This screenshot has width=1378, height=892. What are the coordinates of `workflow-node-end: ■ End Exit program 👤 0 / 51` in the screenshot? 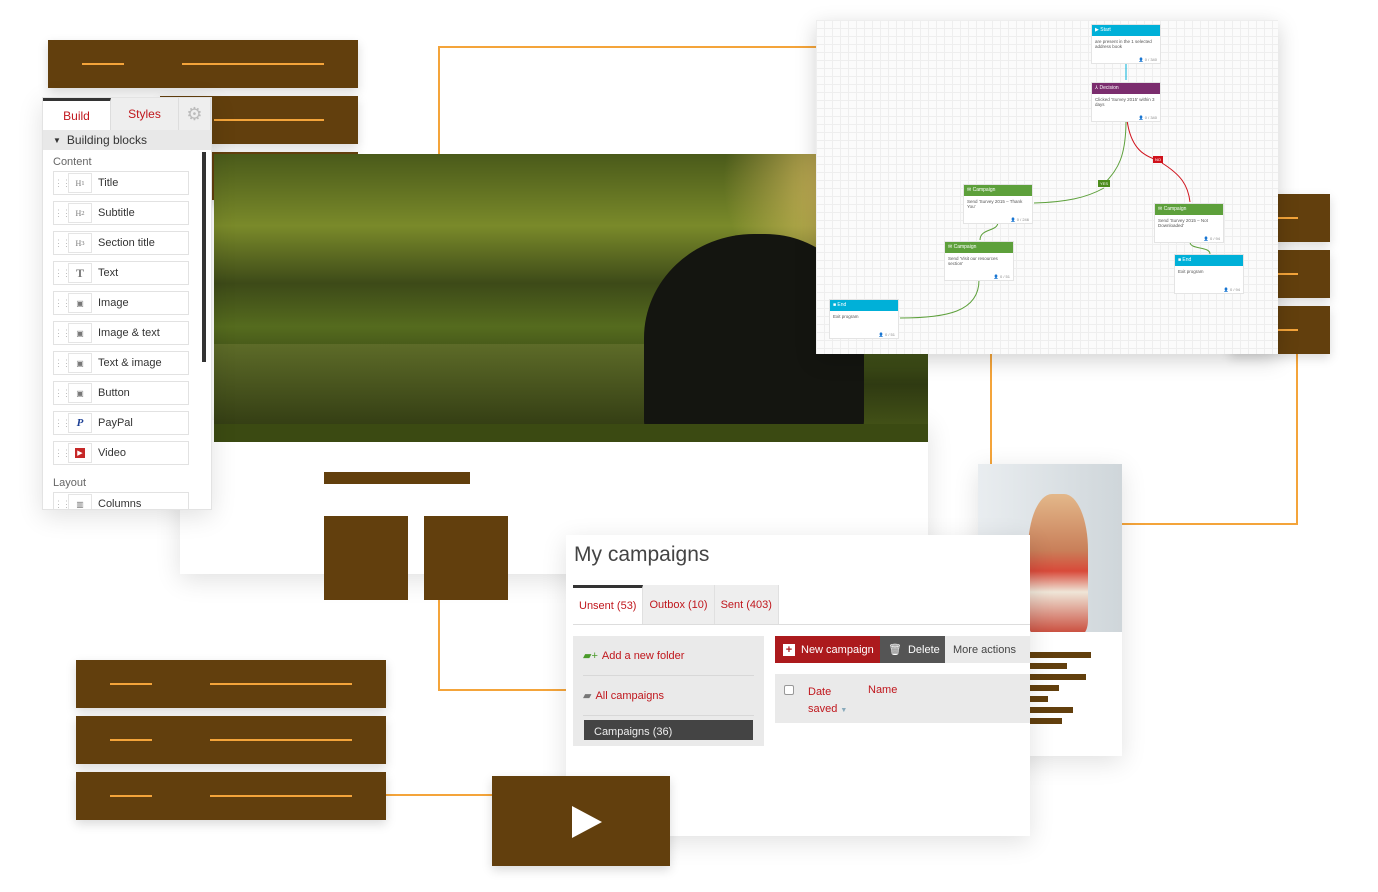 It's located at (864, 319).